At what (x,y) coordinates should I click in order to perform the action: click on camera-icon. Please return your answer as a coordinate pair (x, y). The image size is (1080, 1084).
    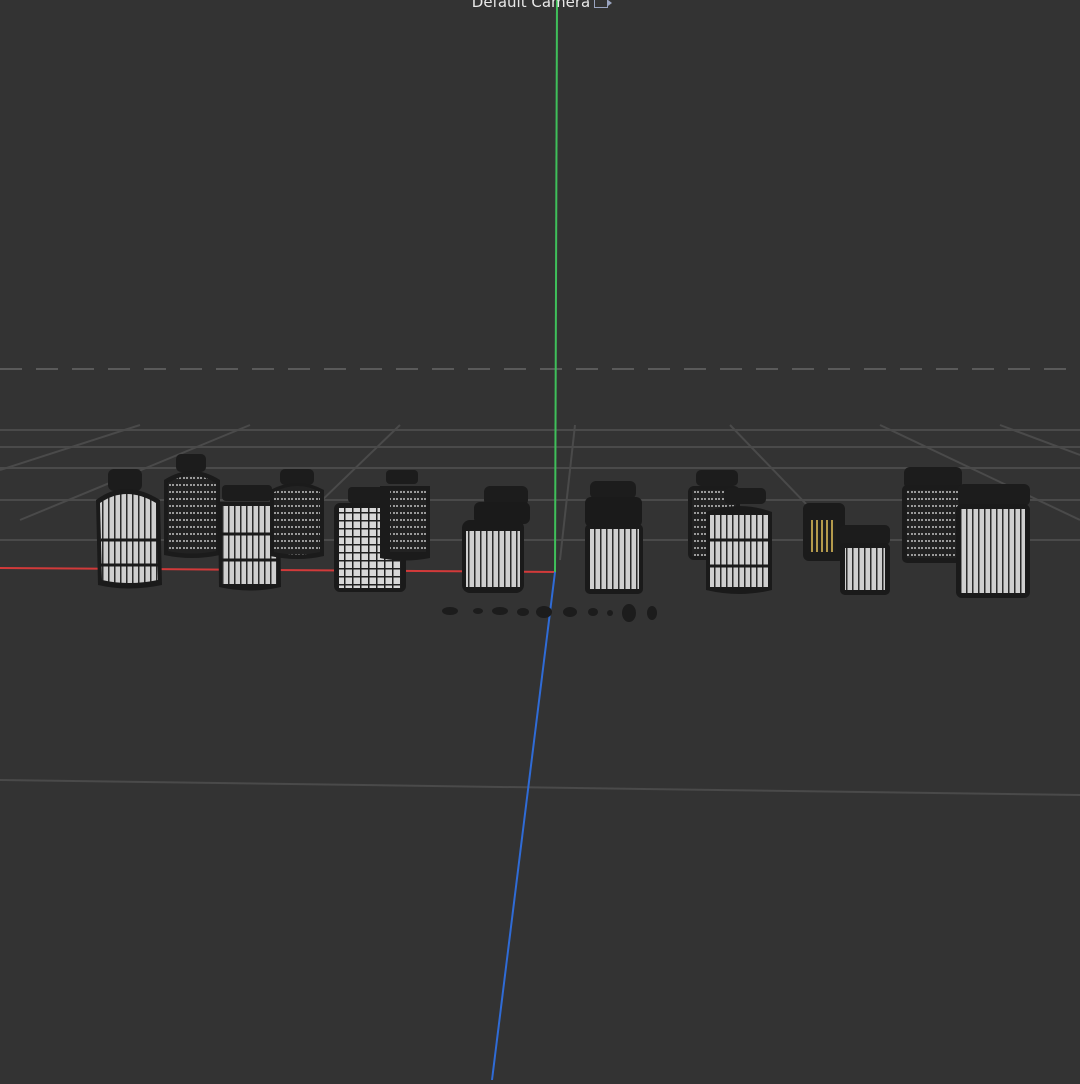
    Looking at the image, I should click on (603, 4).